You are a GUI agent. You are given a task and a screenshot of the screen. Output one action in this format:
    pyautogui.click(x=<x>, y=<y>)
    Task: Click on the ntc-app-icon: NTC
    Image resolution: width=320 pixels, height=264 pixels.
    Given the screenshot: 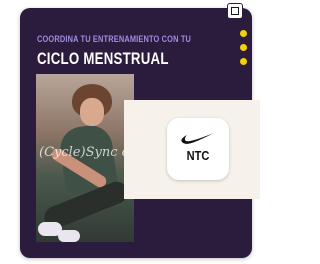 What is the action you would take?
    pyautogui.click(x=198, y=149)
    